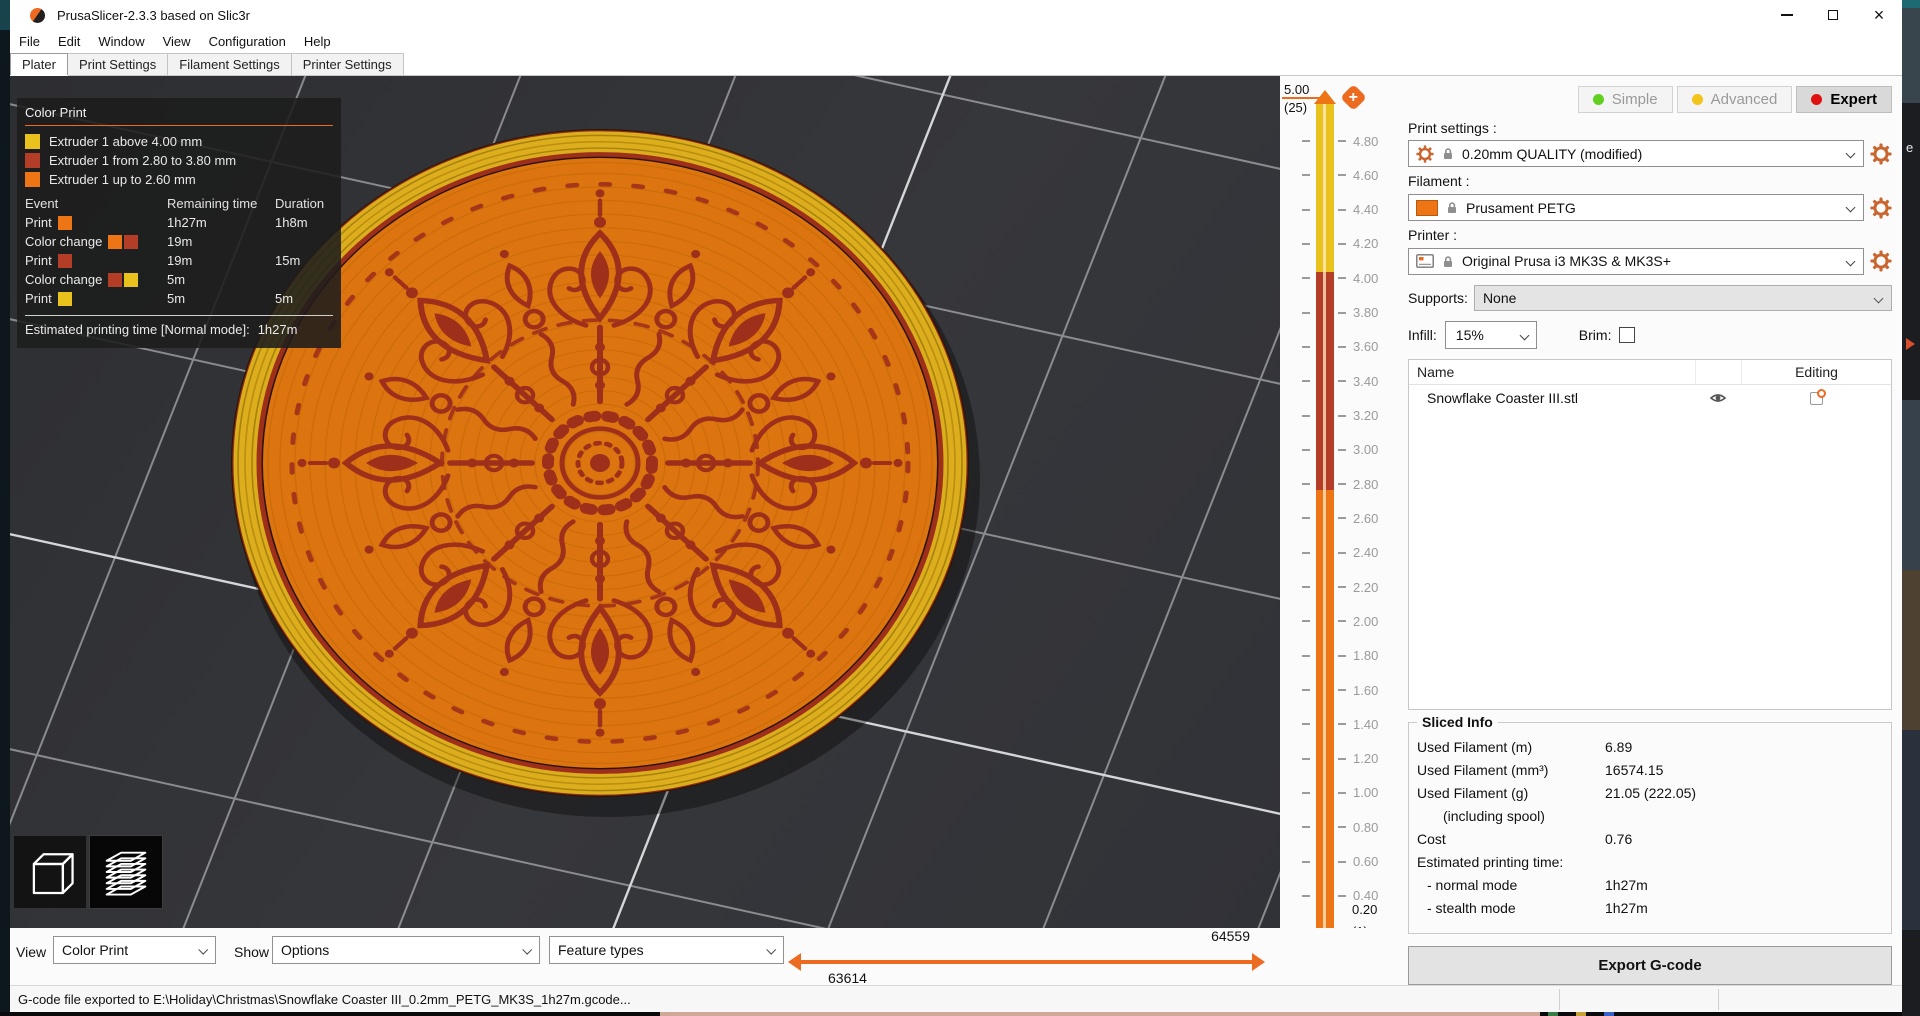 The image size is (1920, 1016). What do you see at coordinates (406, 950) in the screenshot?
I see `show-dropdown: Options` at bounding box center [406, 950].